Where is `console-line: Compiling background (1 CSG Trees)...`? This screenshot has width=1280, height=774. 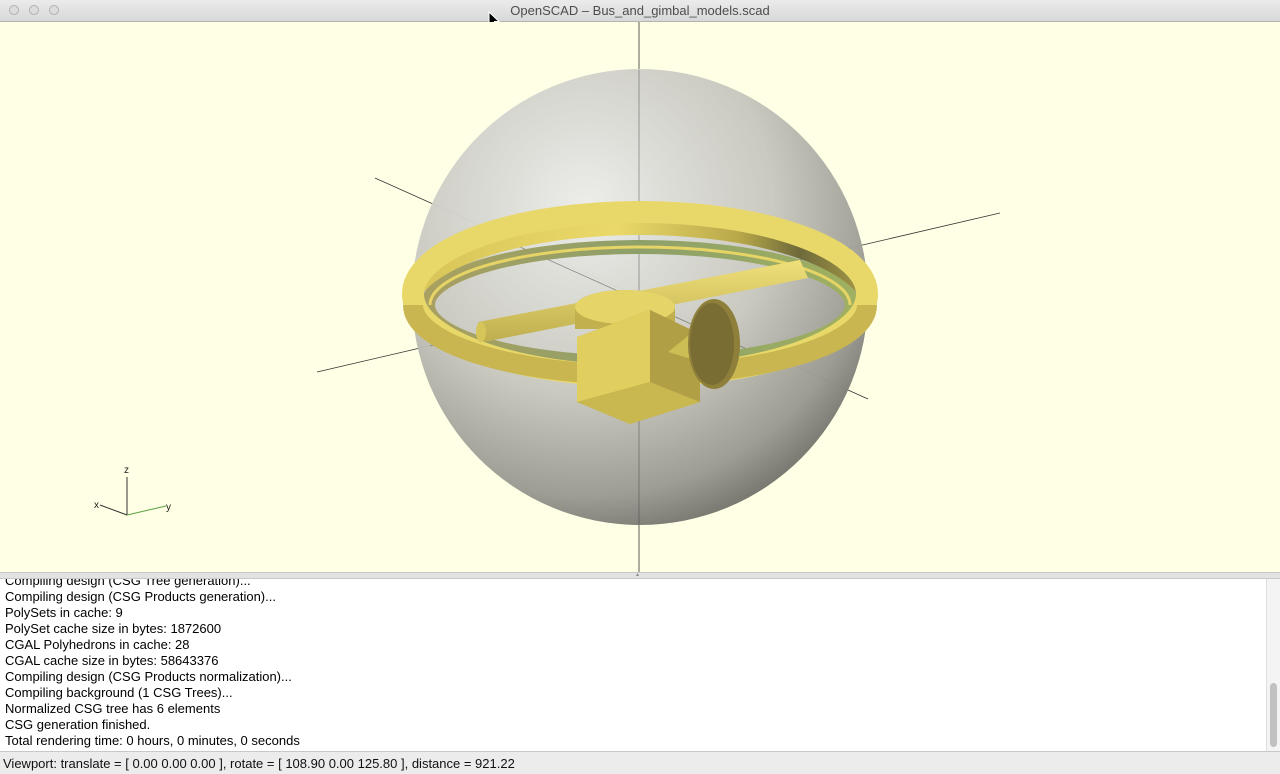 console-line: Compiling background (1 CSG Trees)... is located at coordinates (119, 692).